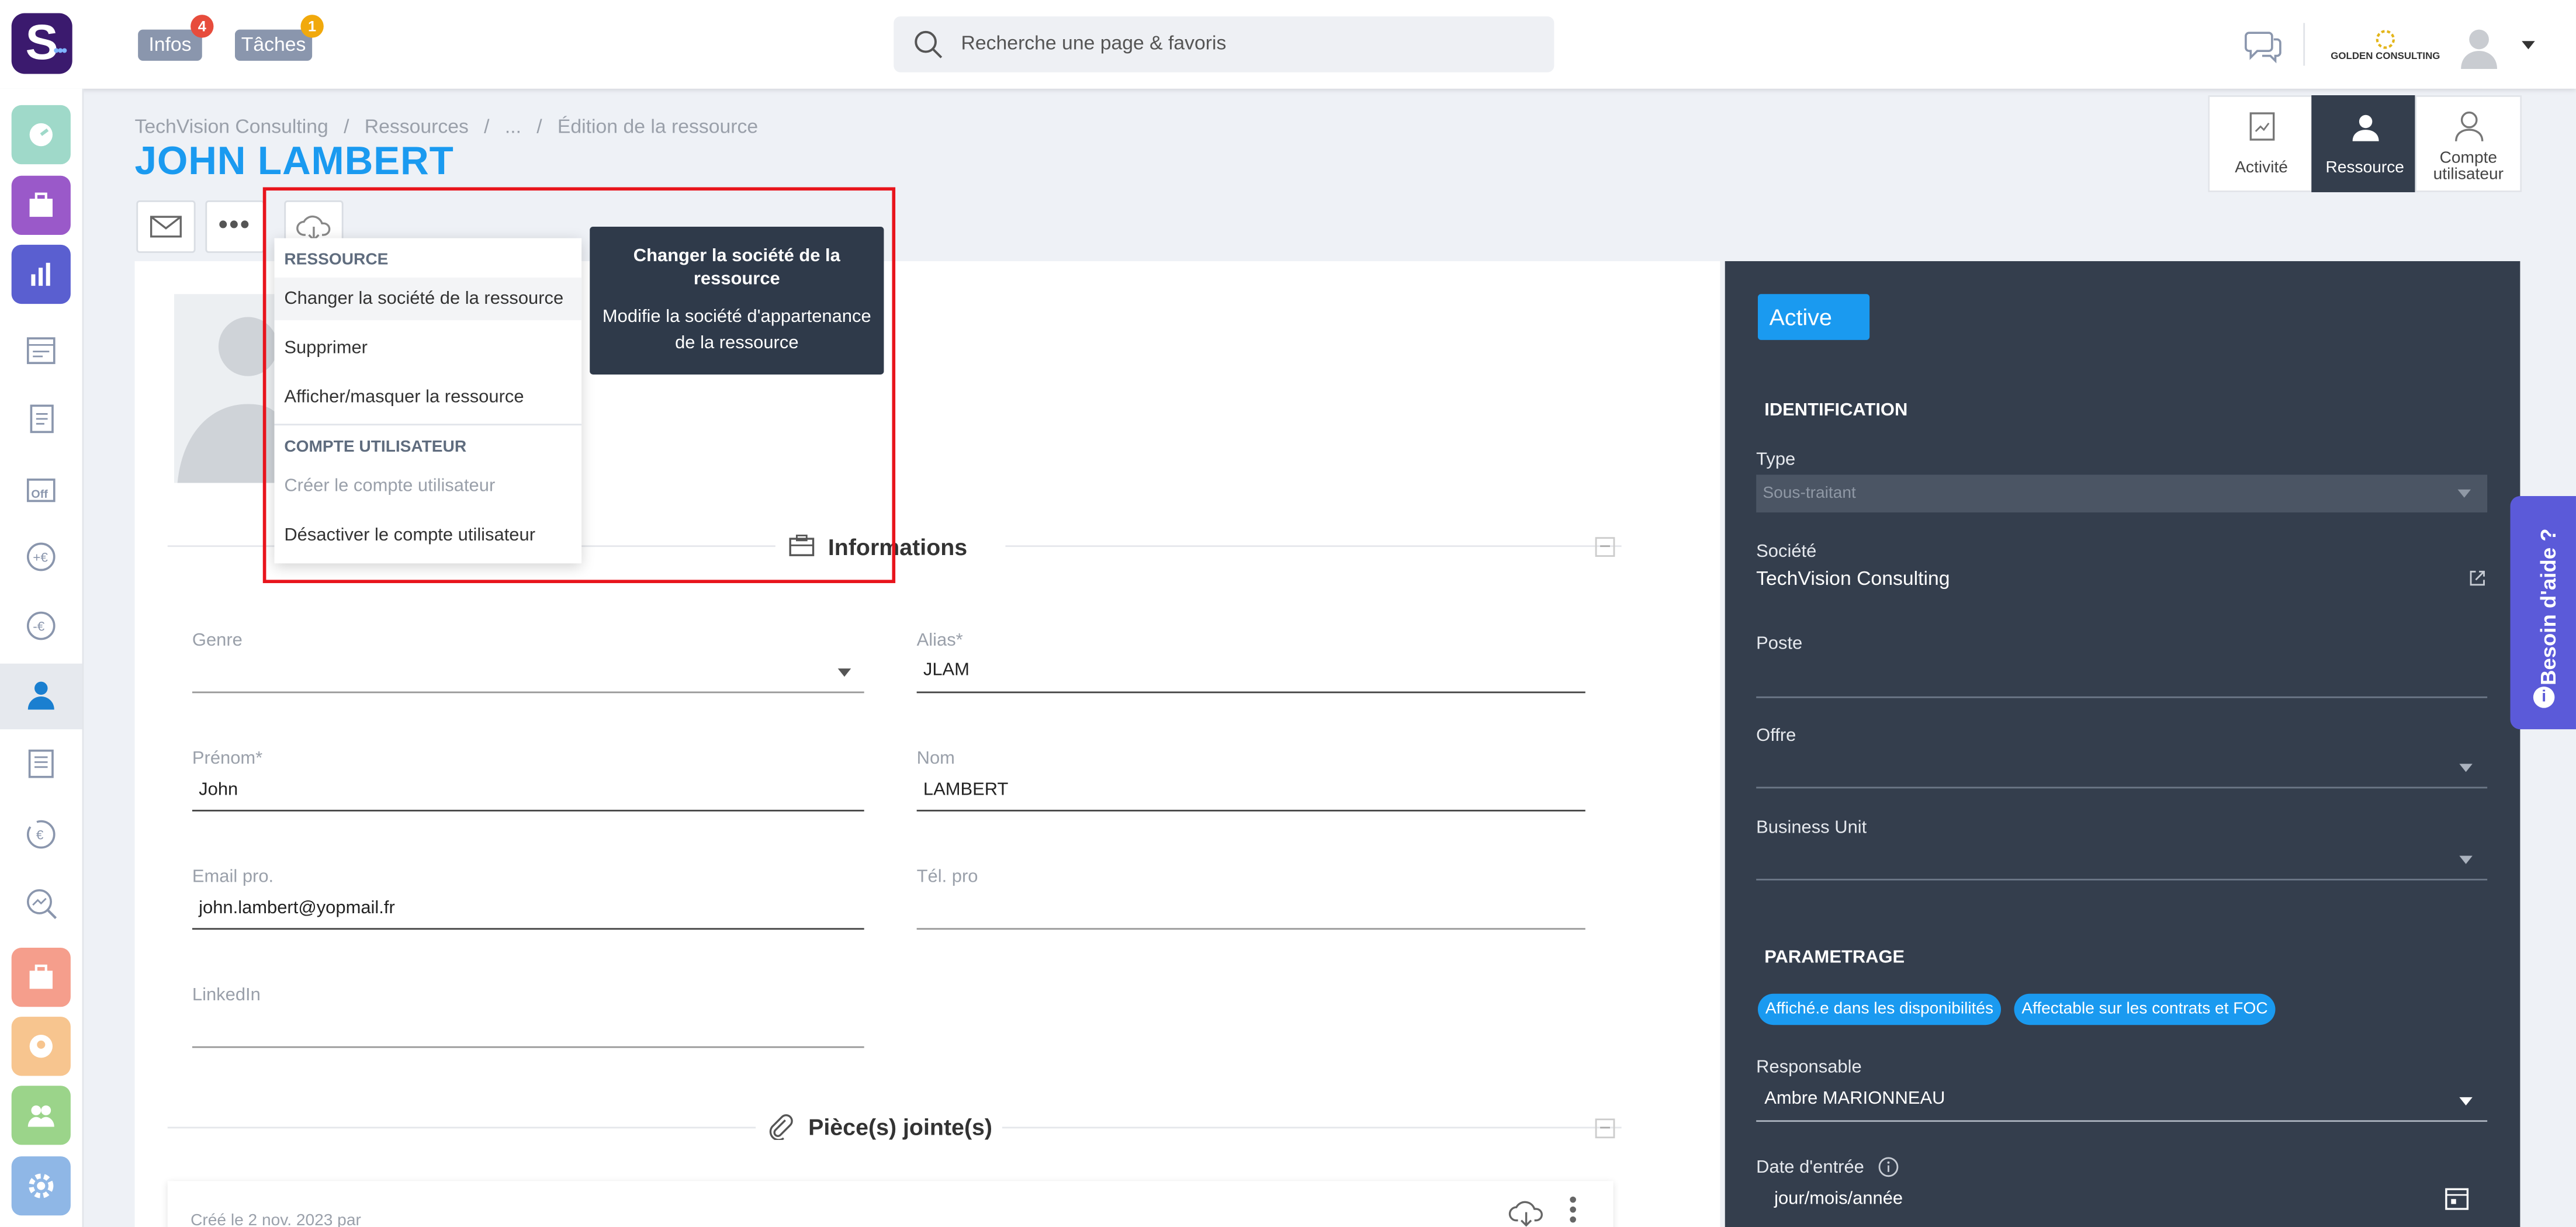 Image resolution: width=2576 pixels, height=1227 pixels. What do you see at coordinates (235, 226) in the screenshot?
I see `more-actions-button: •••` at bounding box center [235, 226].